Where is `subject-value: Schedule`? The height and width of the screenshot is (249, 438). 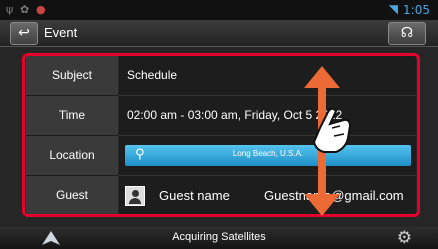
subject-value: Schedule is located at coordinates (152, 75).